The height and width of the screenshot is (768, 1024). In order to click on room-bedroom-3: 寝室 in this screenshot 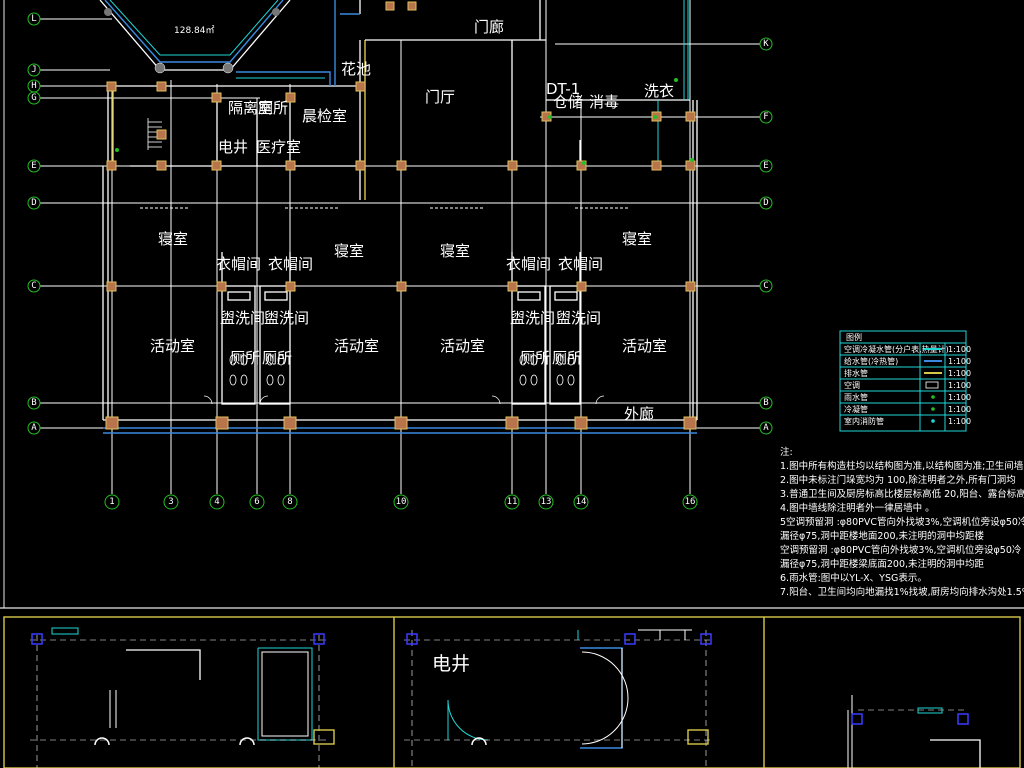, I will do `click(455, 251)`.